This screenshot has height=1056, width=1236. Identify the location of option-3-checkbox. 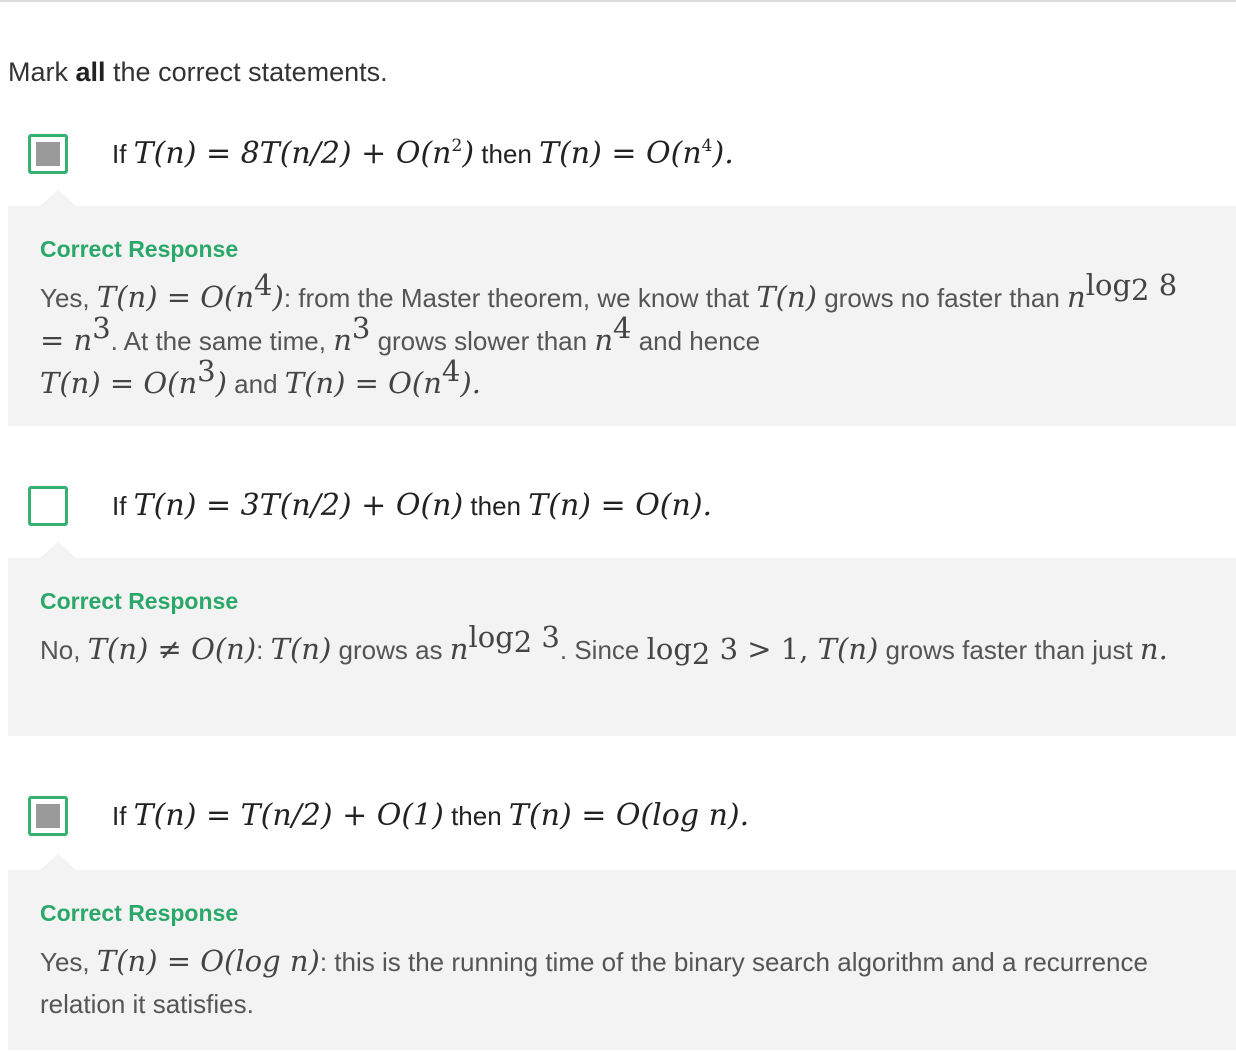
(48, 816).